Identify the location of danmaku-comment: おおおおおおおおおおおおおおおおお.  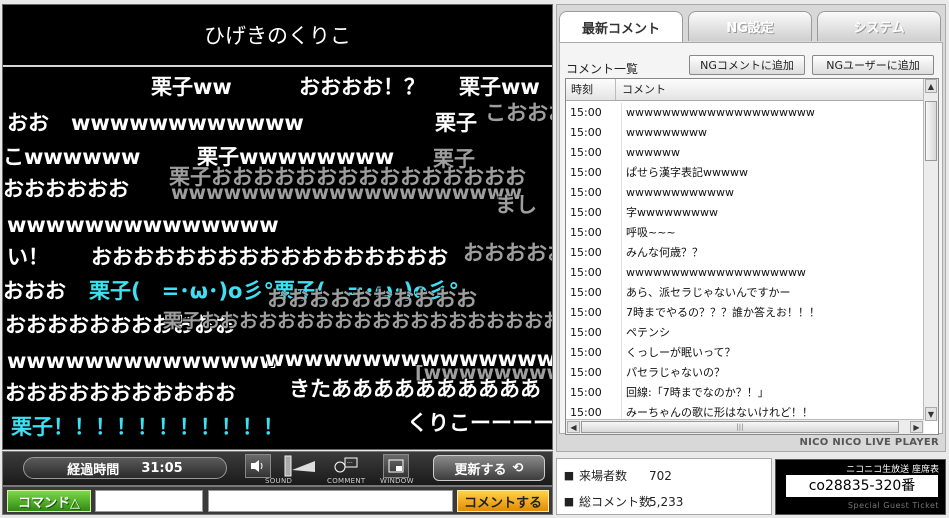
(269, 257).